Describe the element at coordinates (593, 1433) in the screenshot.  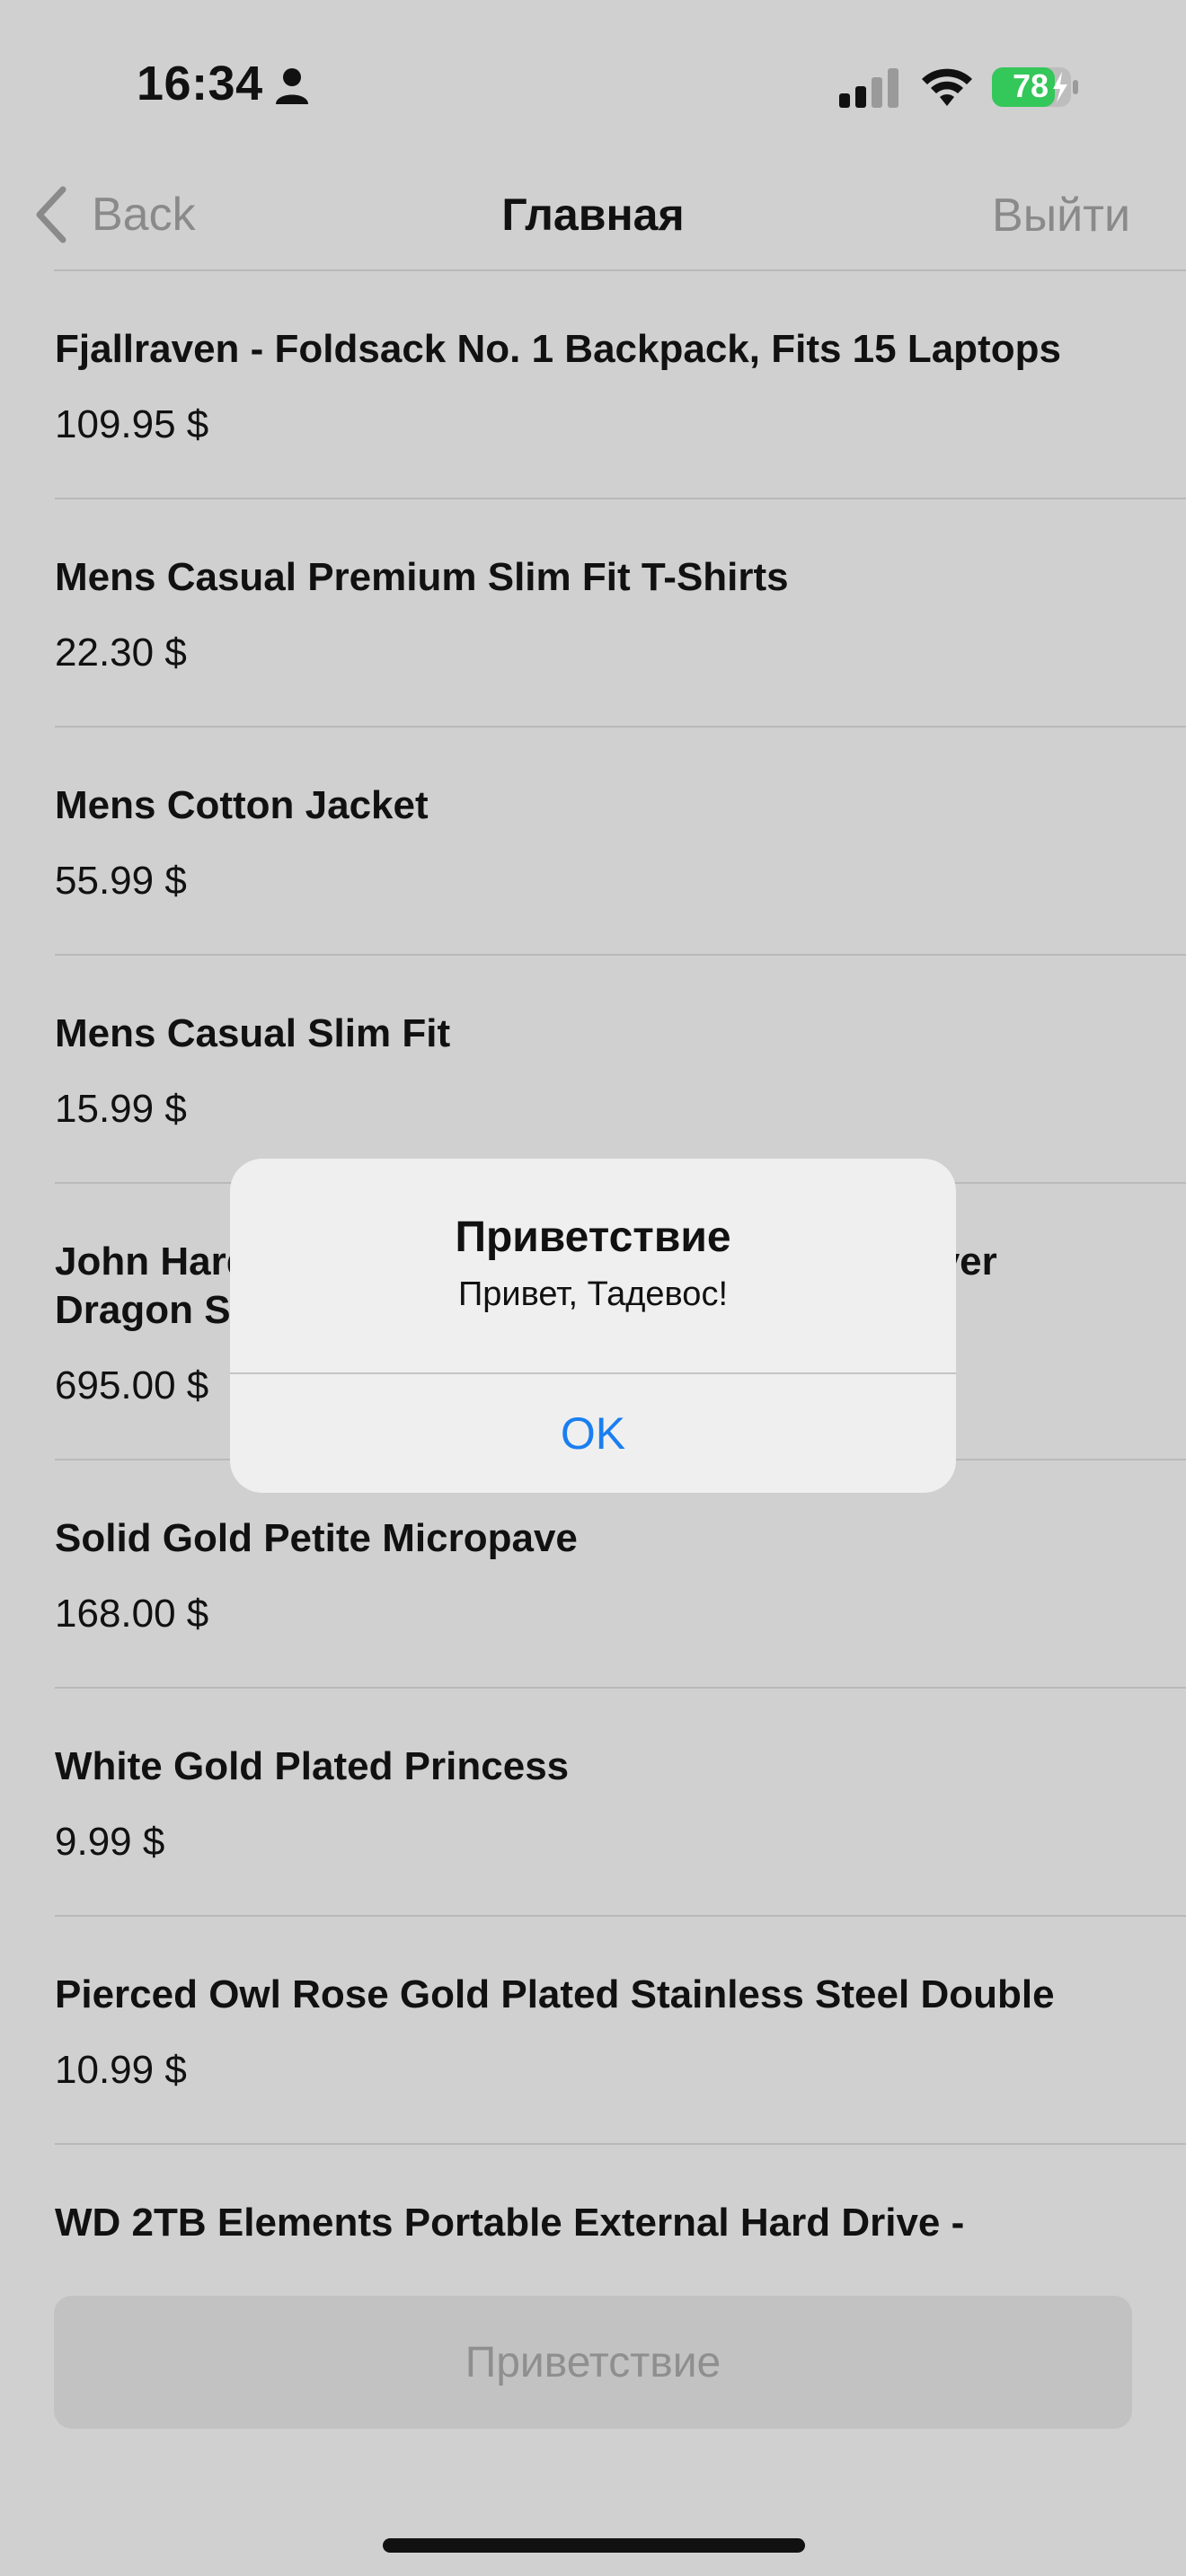
I see `alert-ok-button: OK` at that location.